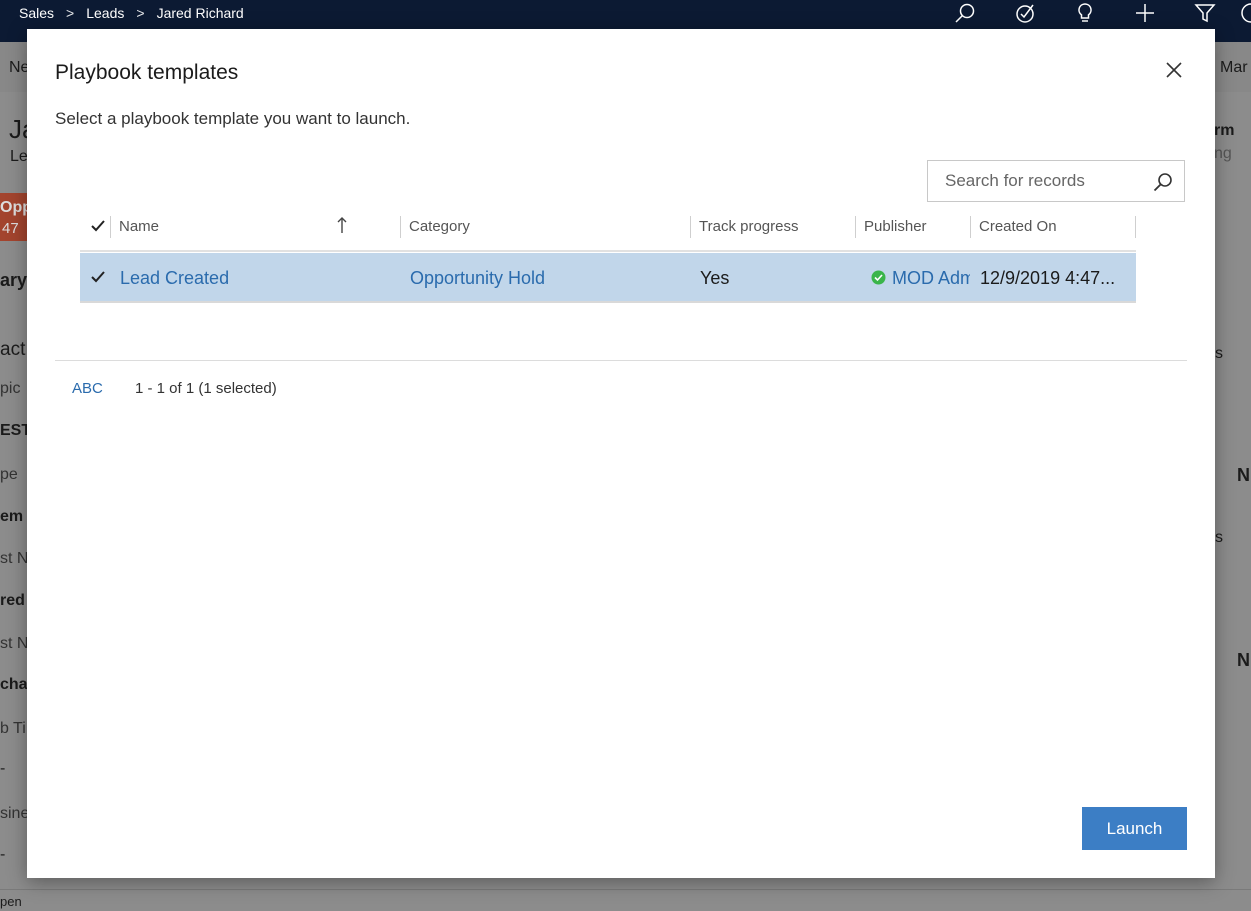 The height and width of the screenshot is (911, 1251). I want to click on breadcrumb: Sales > Leads > Jared Richard, so click(131, 13).